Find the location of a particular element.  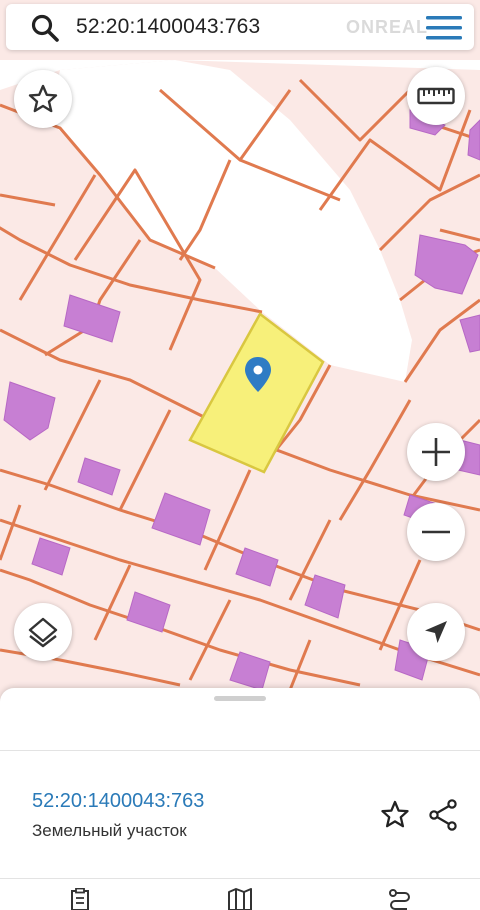

locate-button is located at coordinates (436, 632).